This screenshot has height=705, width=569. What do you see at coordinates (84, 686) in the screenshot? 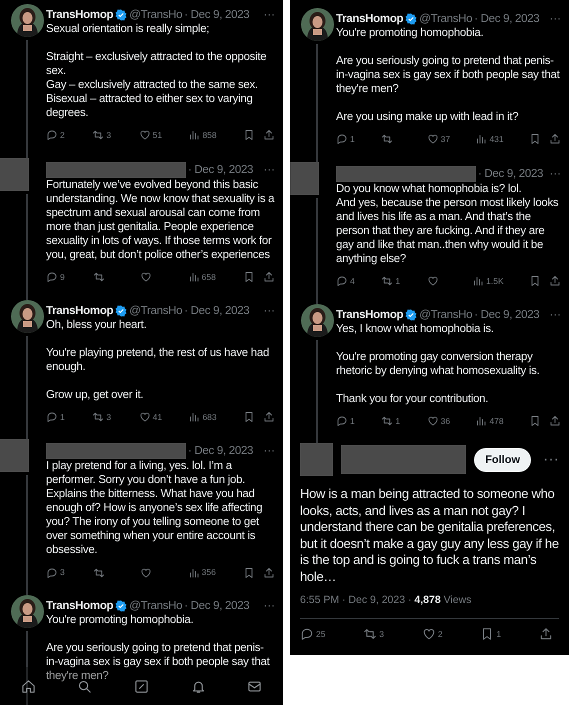
I see `search-icon` at bounding box center [84, 686].